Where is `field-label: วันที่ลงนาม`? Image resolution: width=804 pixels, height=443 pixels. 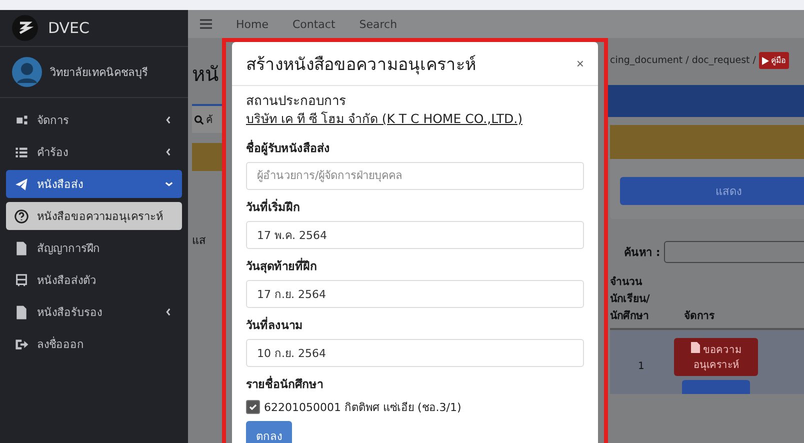
field-label: วันที่ลงนาม is located at coordinates (275, 325).